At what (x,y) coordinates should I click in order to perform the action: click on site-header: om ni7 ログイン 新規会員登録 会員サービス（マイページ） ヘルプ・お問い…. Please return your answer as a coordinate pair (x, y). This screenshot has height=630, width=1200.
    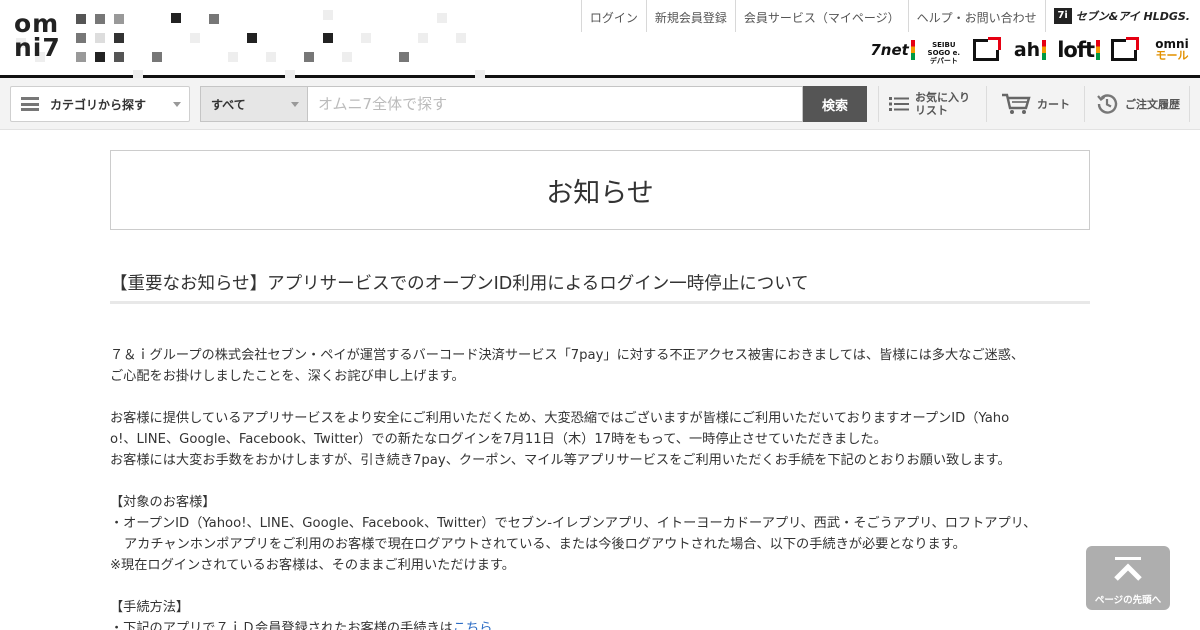
    Looking at the image, I should click on (600, 40).